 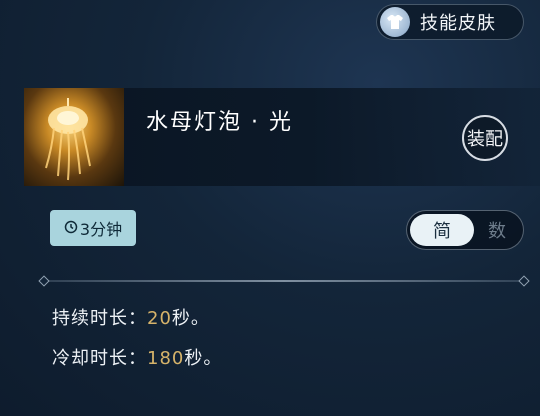 What do you see at coordinates (71, 228) in the screenshot?
I see `timer-icon` at bounding box center [71, 228].